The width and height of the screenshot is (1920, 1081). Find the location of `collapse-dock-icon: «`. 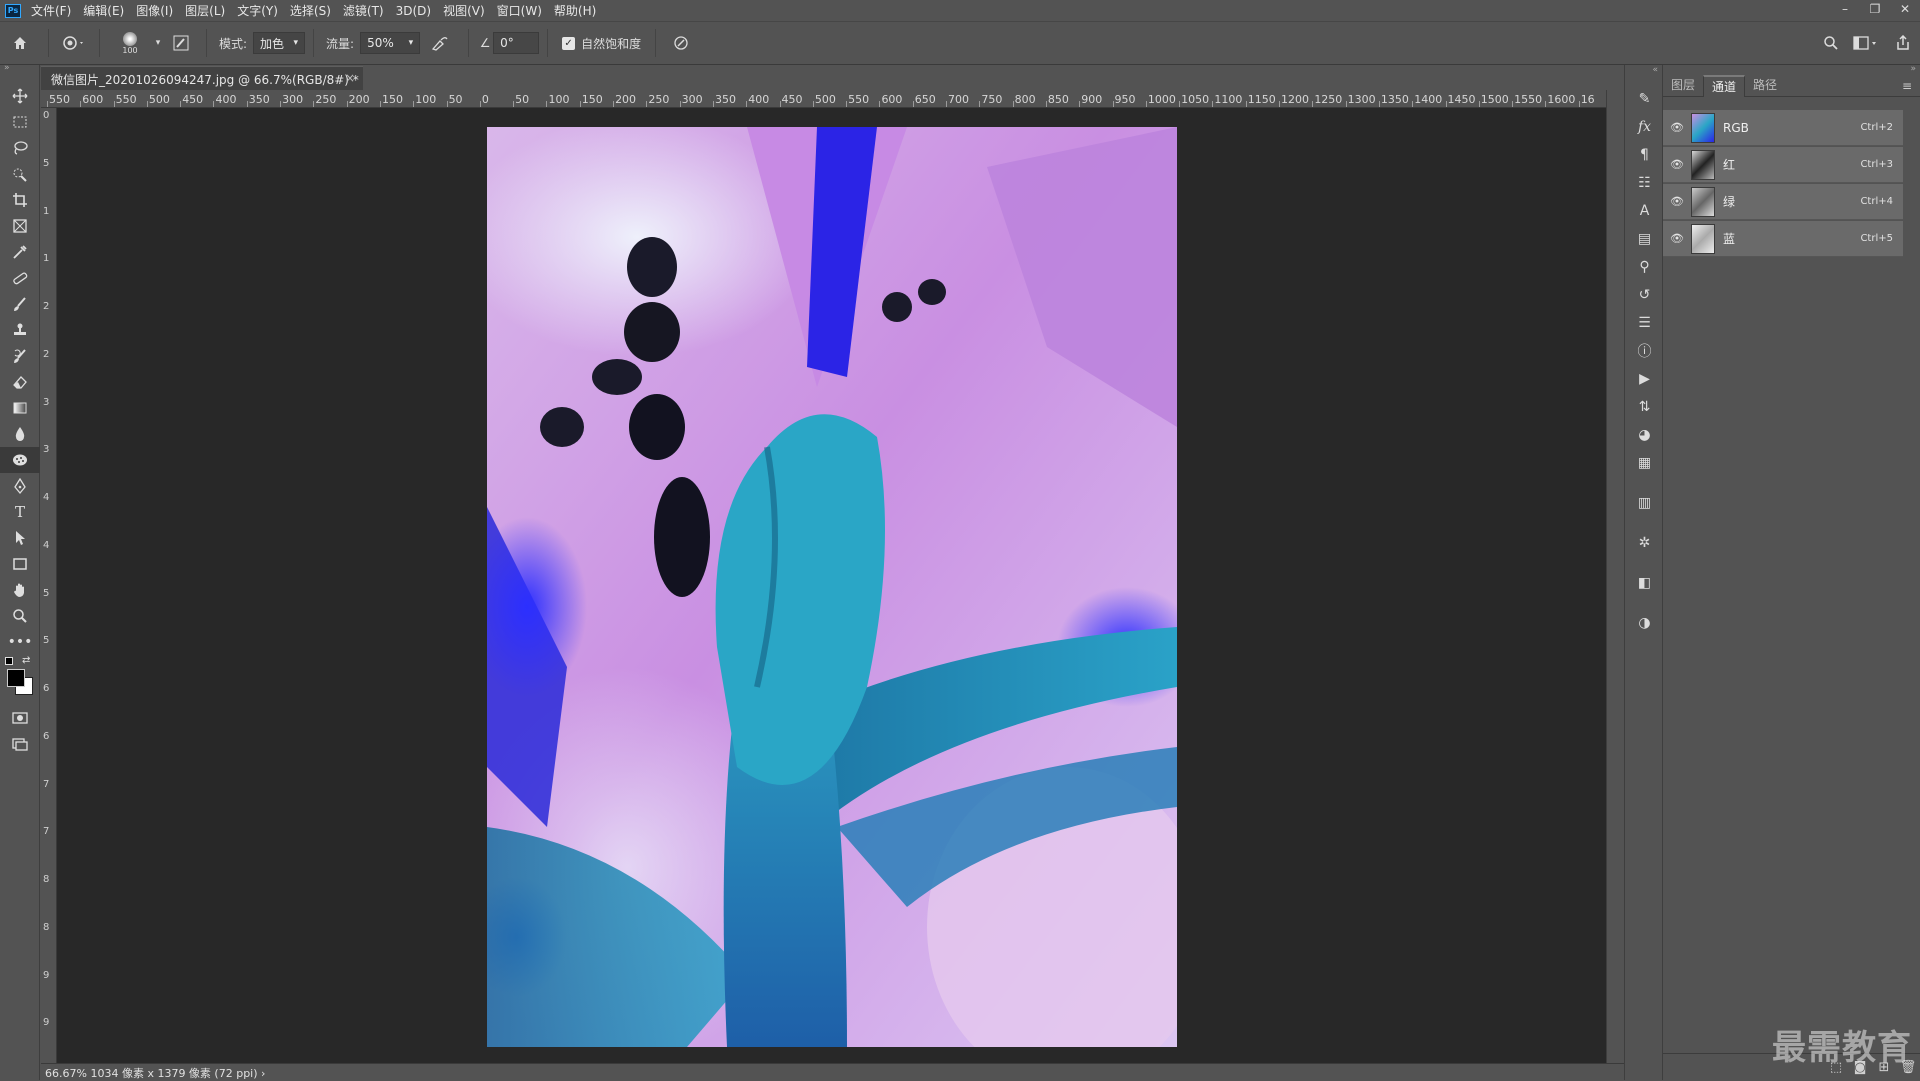

collapse-dock-icon: « is located at coordinates (1643, 75).